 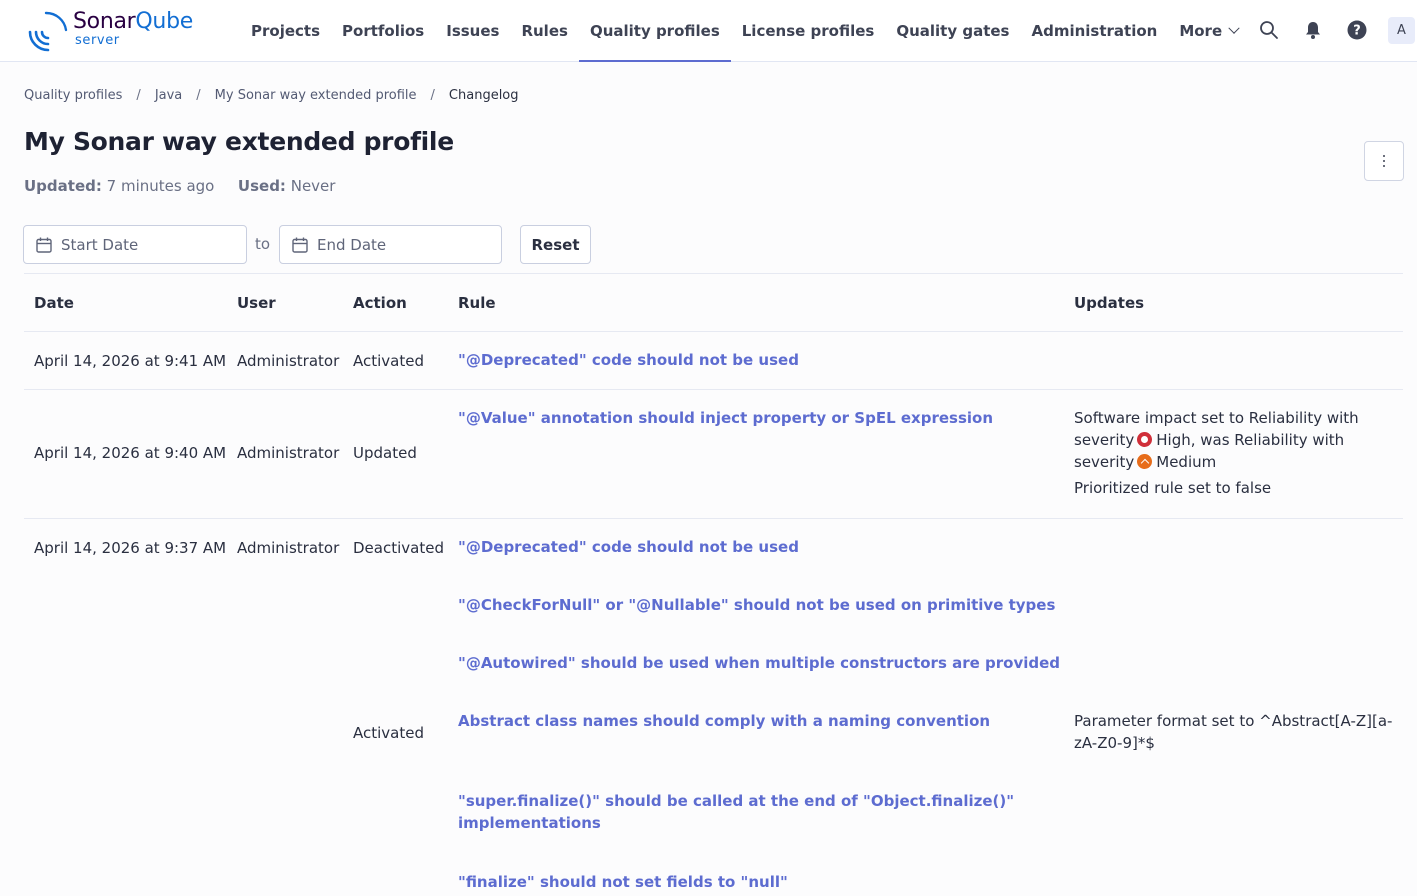 What do you see at coordinates (1401, 30) in the screenshot?
I see `avatar: A` at bounding box center [1401, 30].